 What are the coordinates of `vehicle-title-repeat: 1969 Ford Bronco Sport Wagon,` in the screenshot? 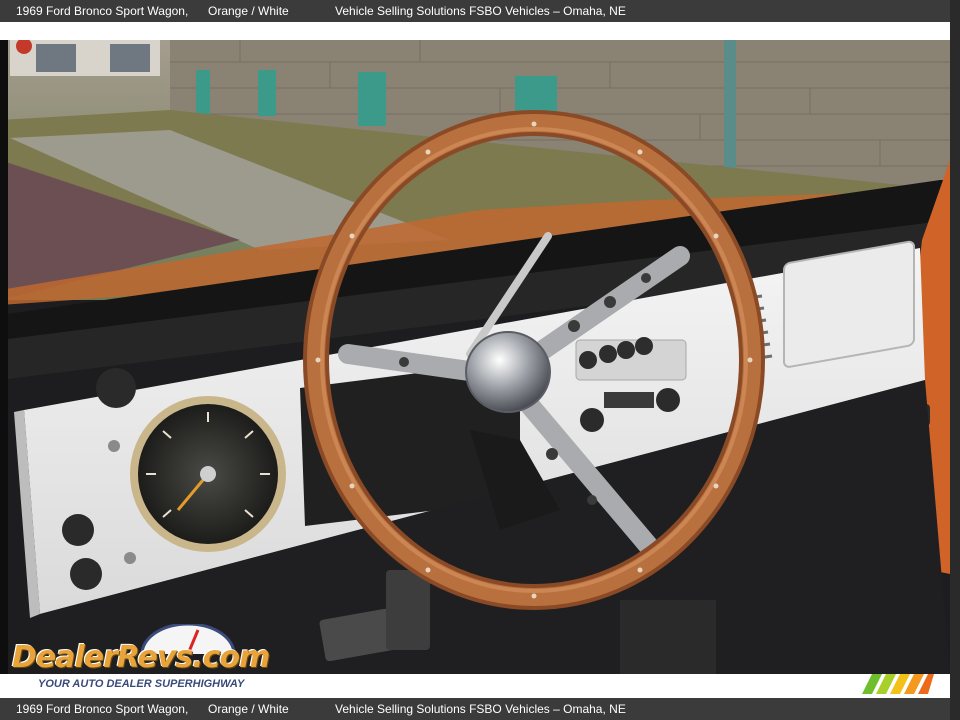 It's located at (102, 709).